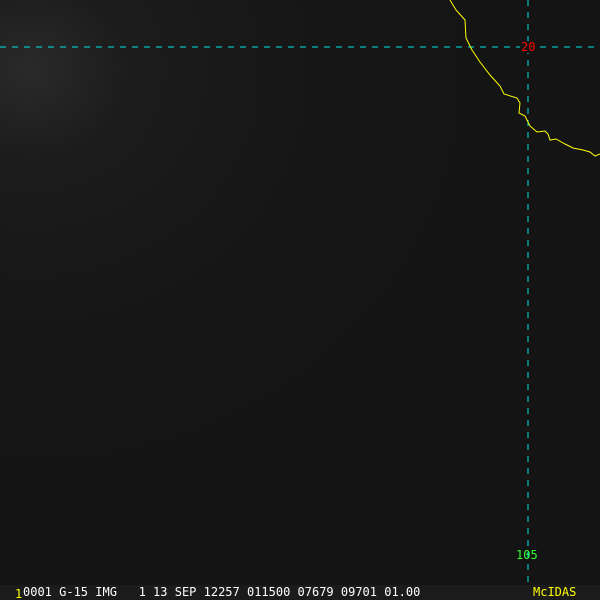  Describe the element at coordinates (528, 47) in the screenshot. I see `latitude-label: 20` at that location.